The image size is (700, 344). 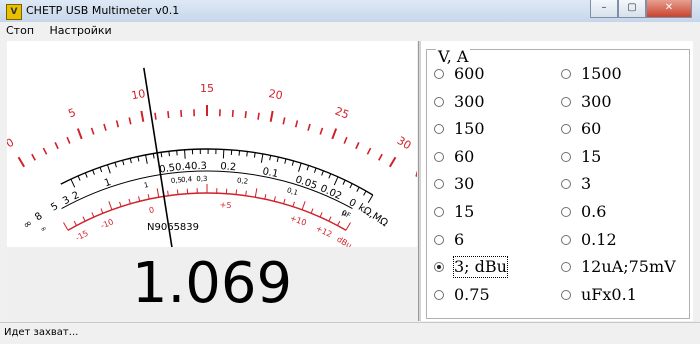 What do you see at coordinates (604, 9) in the screenshot?
I see `minimize-button: –` at bounding box center [604, 9].